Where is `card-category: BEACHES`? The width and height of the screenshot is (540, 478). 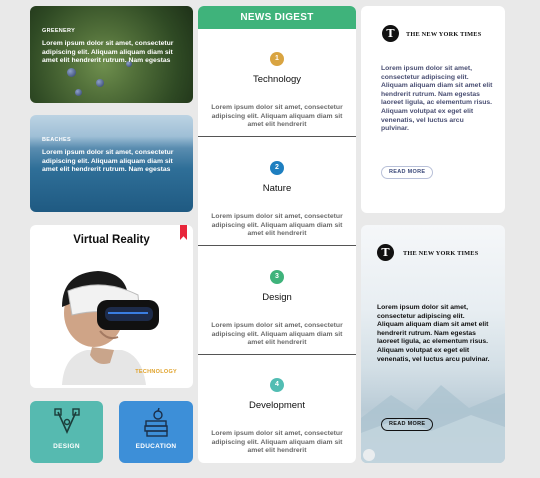 card-category: BEACHES is located at coordinates (56, 140).